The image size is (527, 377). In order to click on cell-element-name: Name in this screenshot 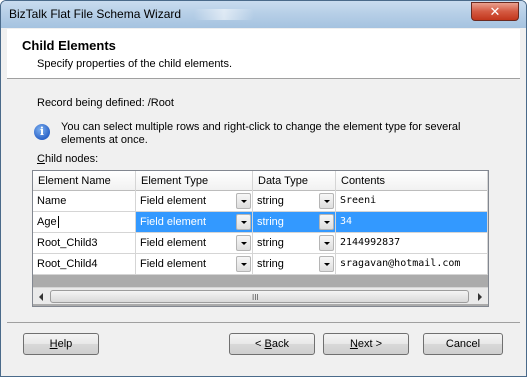, I will do `click(84, 201)`.